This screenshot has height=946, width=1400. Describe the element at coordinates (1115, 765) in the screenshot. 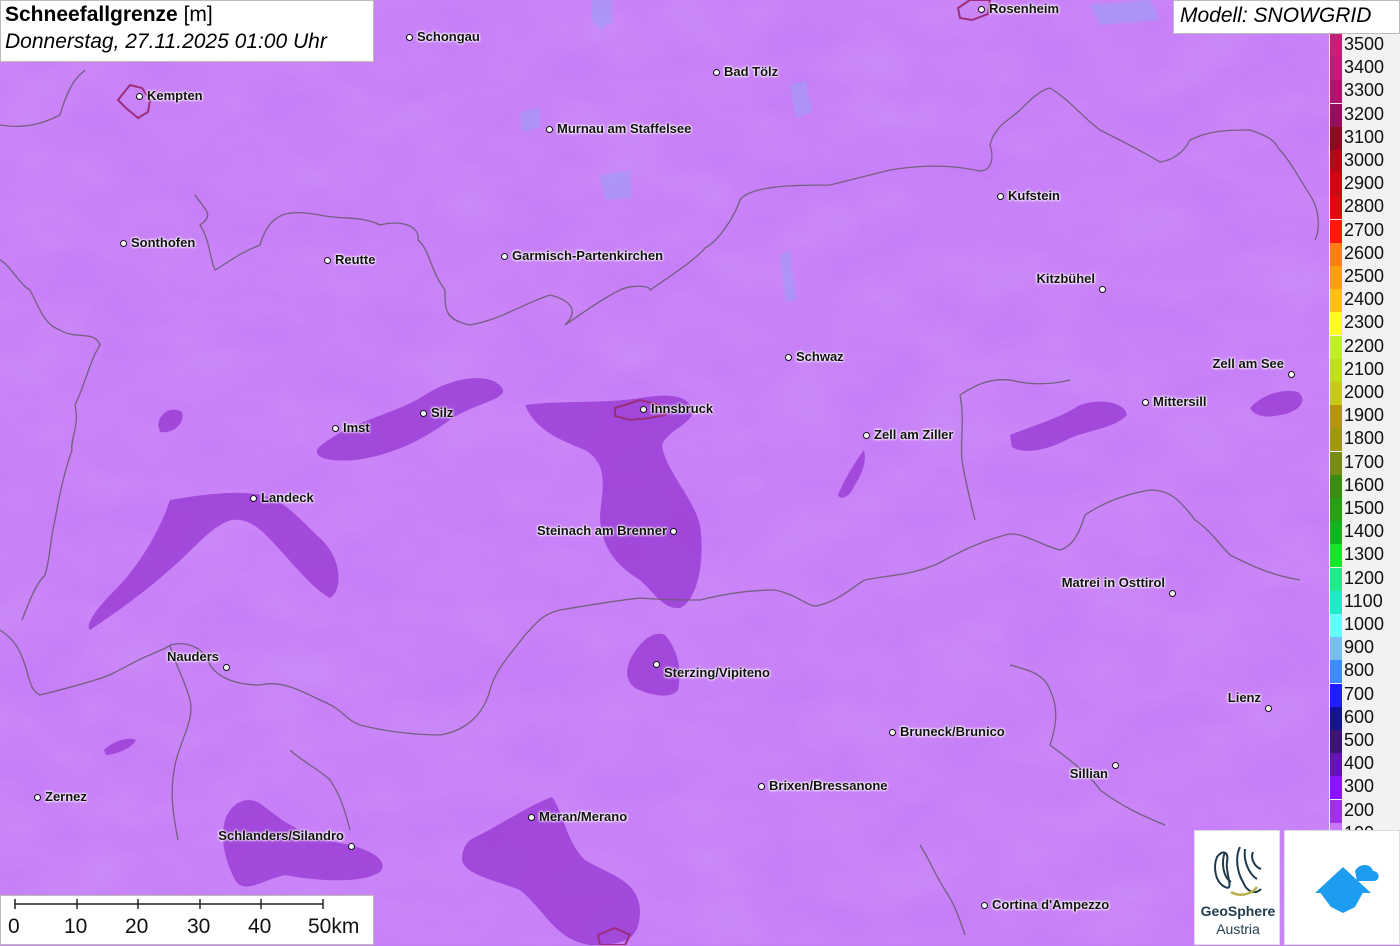

I see `city-marker-sillian` at that location.